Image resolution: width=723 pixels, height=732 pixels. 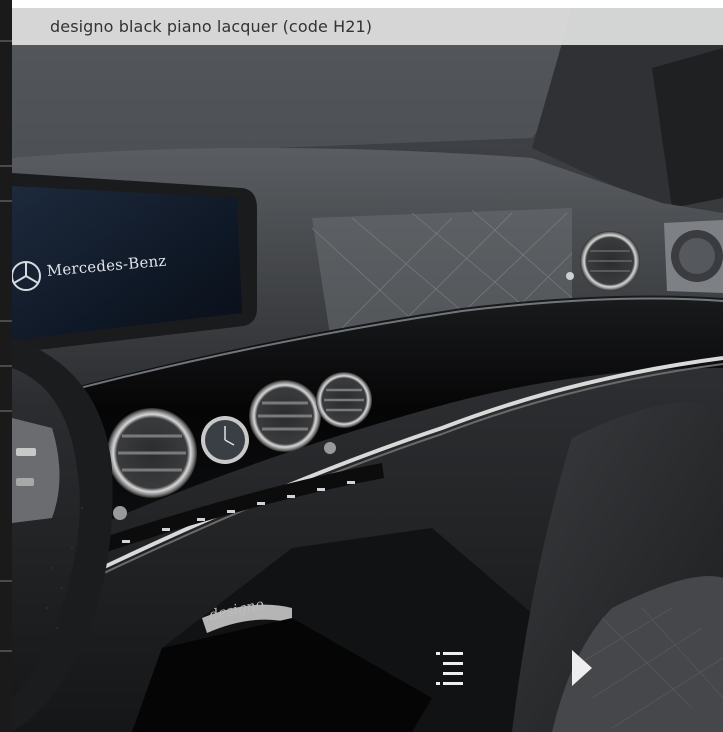 What do you see at coordinates (583, 668) in the screenshot?
I see `next-arrow-icon` at bounding box center [583, 668].